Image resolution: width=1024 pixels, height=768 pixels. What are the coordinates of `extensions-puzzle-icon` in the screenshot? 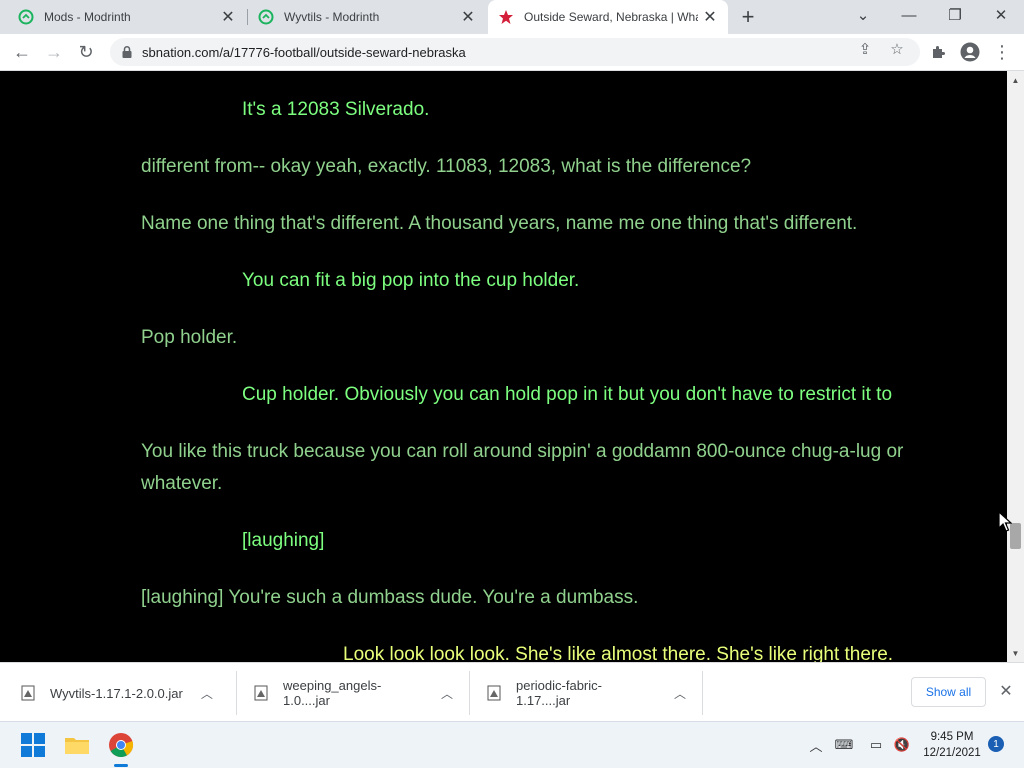 It's located at (938, 52).